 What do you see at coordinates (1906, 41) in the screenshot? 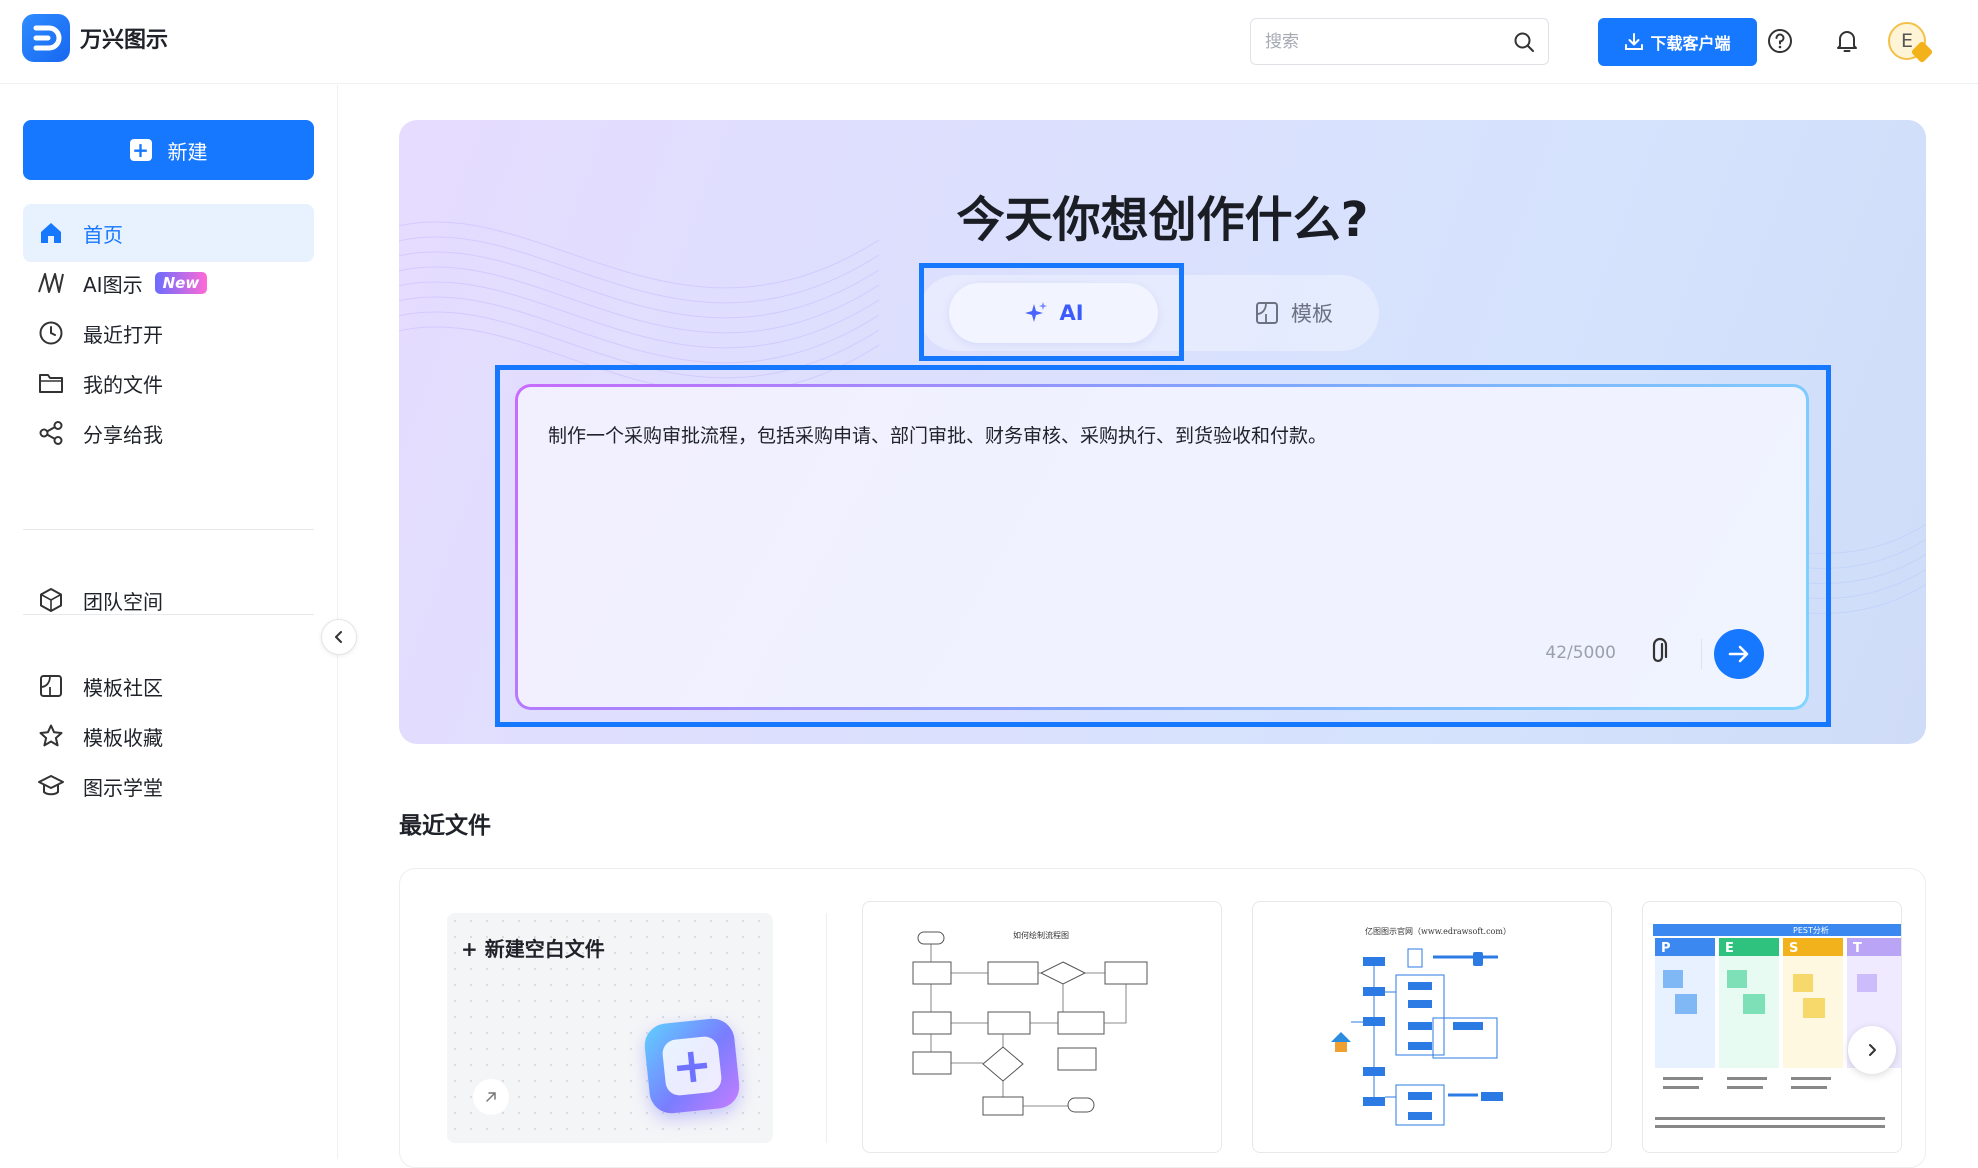
I see `avatar-letter: E` at bounding box center [1906, 41].